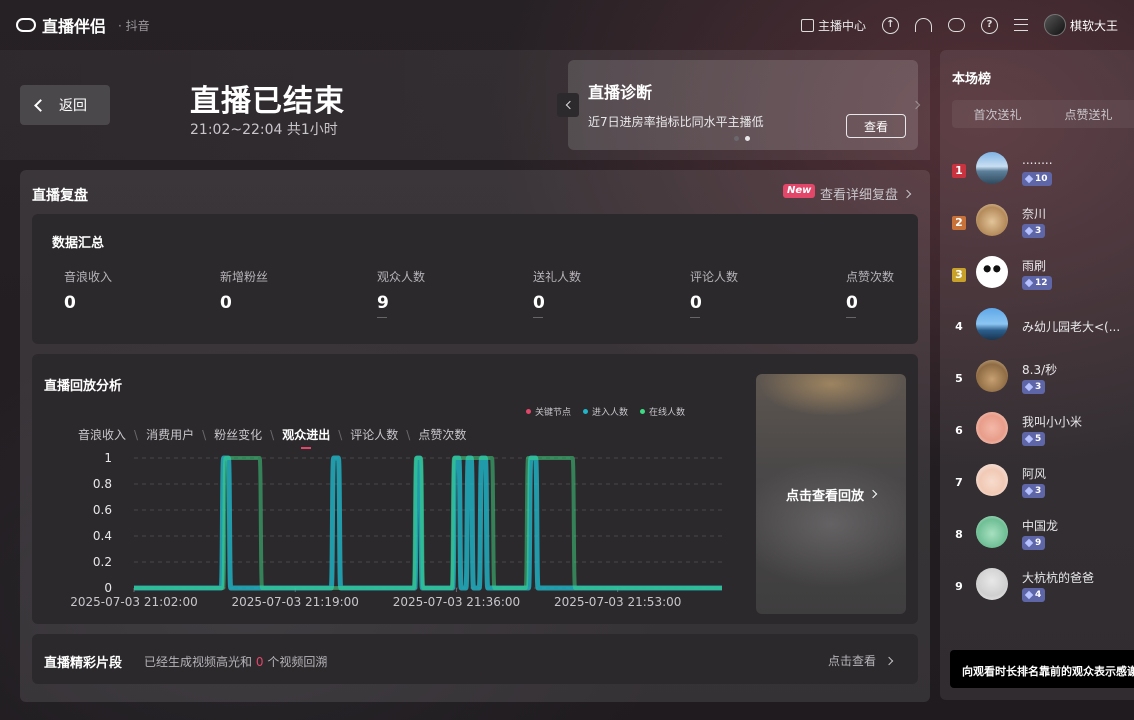 This screenshot has height=720, width=1134. I want to click on legend-item: 进入人数, so click(605, 411).